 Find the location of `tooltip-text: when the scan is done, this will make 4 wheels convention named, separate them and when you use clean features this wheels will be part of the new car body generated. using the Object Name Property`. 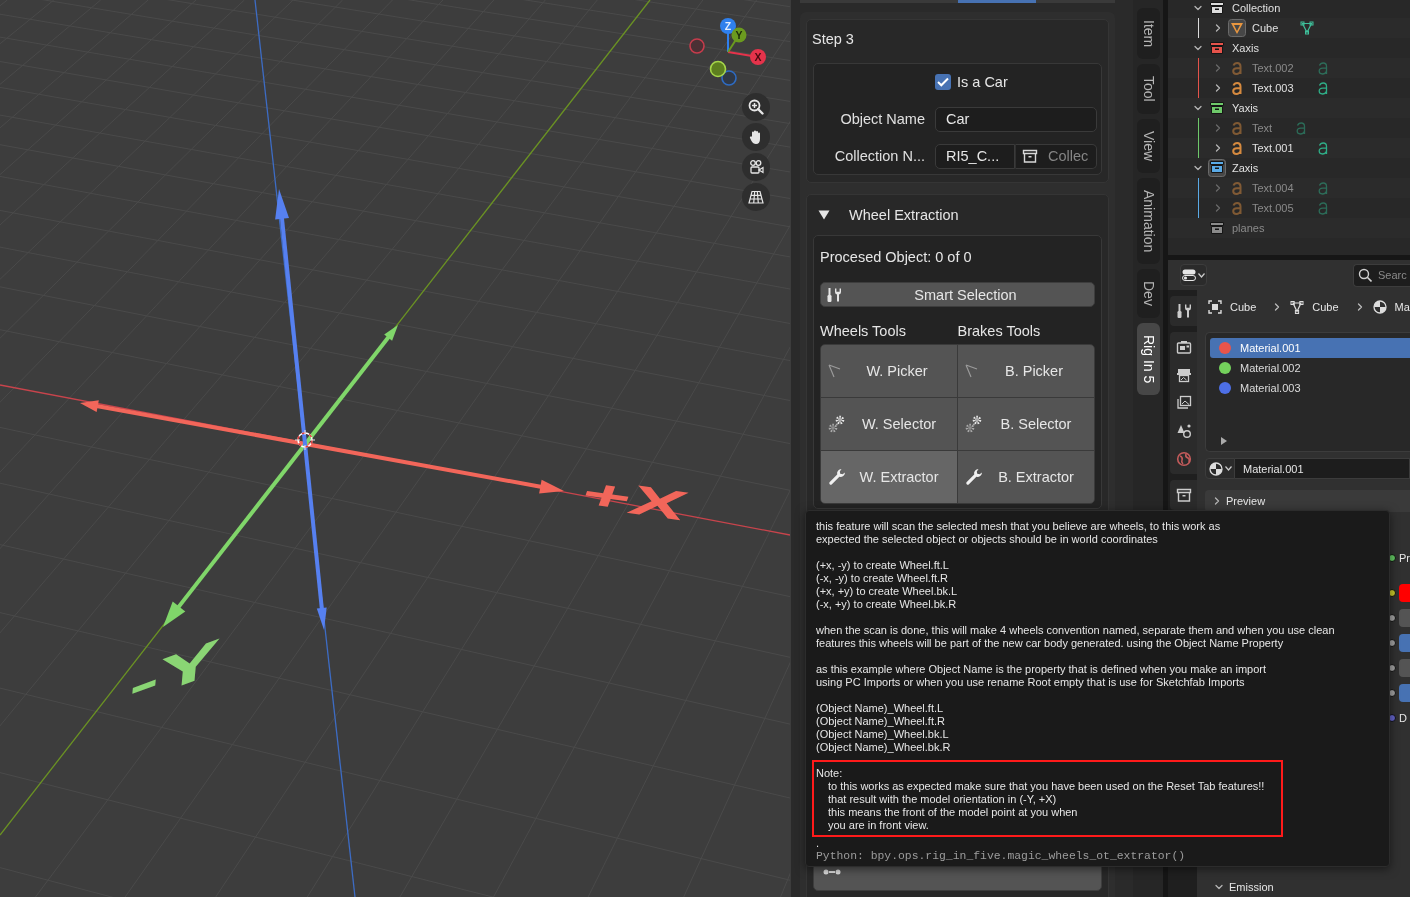

tooltip-text: when the scan is done, this will make 4 wheels convention named, separate them and when you use clean features this wheels will be part of the new car body generated. using the Object Name Property is located at coordinates (1075, 637).